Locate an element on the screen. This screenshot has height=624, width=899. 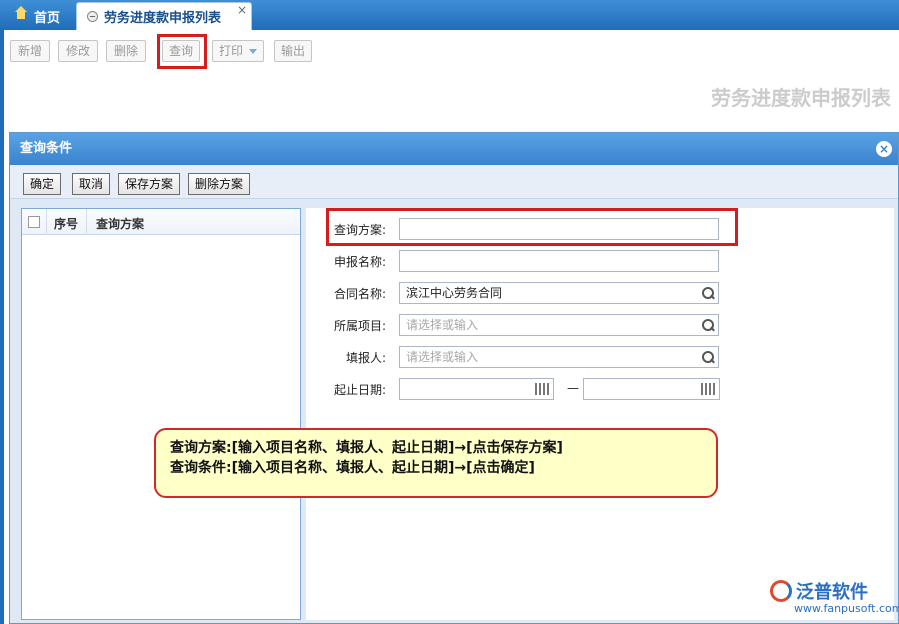
add-button: 新增 is located at coordinates (30, 51).